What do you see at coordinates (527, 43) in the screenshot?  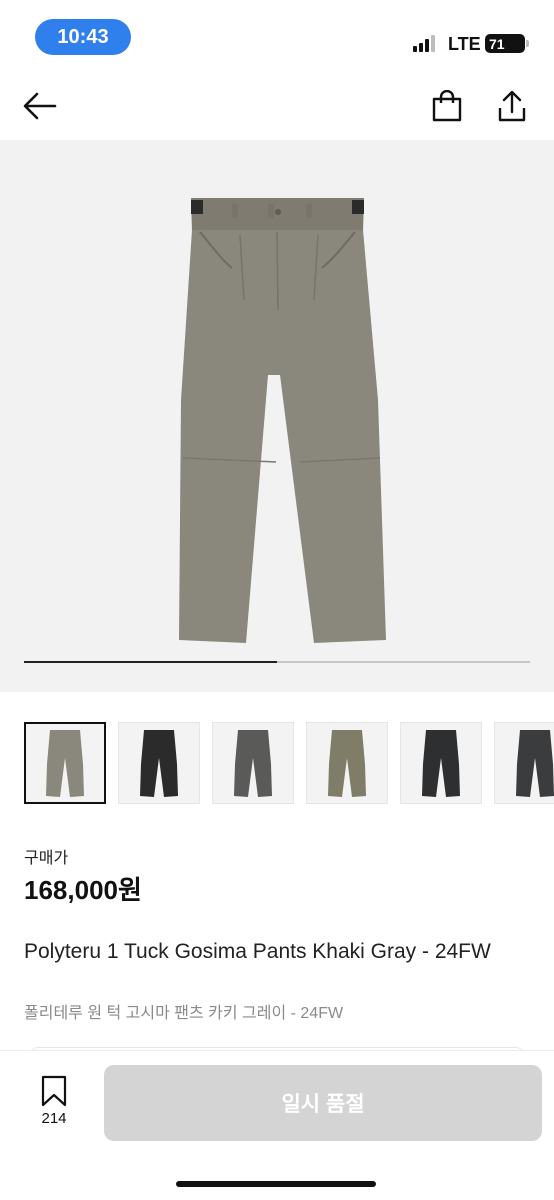 I see `battery-tip` at bounding box center [527, 43].